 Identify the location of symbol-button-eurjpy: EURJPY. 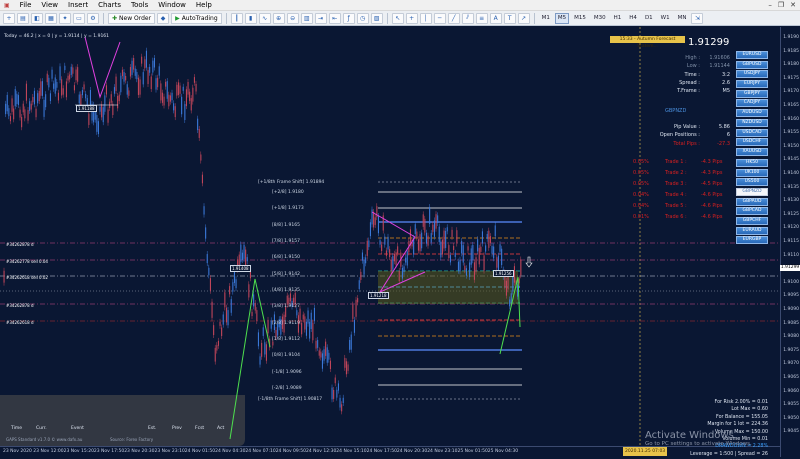
(752, 84).